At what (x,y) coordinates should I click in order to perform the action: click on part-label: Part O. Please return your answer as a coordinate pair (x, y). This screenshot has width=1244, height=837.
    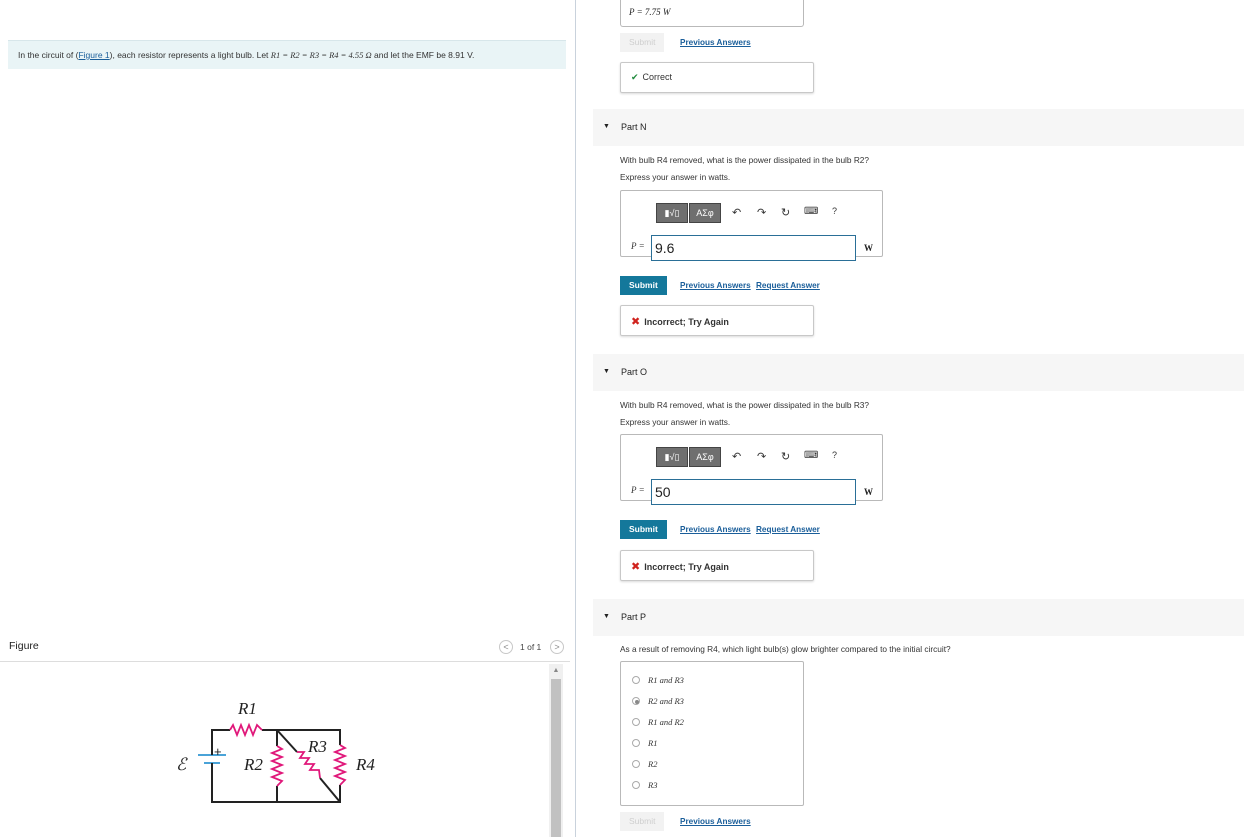
    Looking at the image, I should click on (634, 372).